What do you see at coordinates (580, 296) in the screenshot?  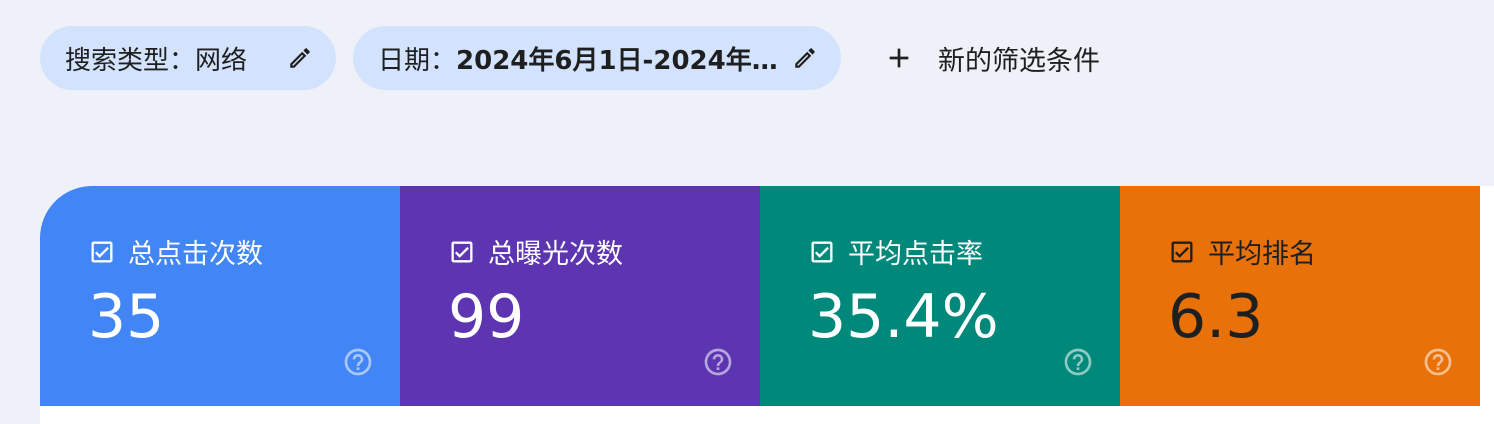 I see `metric-card-impressions: 总曝光次数 99` at bounding box center [580, 296].